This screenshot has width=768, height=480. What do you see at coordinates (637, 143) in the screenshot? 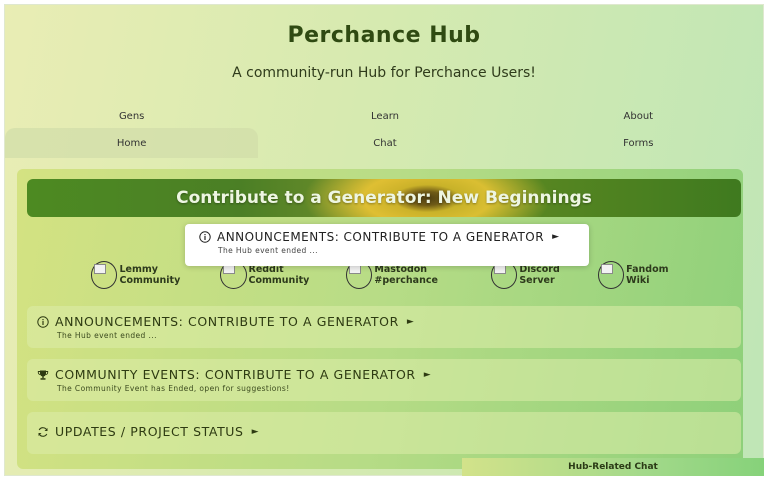
I see `tab-forms: Forms` at bounding box center [637, 143].